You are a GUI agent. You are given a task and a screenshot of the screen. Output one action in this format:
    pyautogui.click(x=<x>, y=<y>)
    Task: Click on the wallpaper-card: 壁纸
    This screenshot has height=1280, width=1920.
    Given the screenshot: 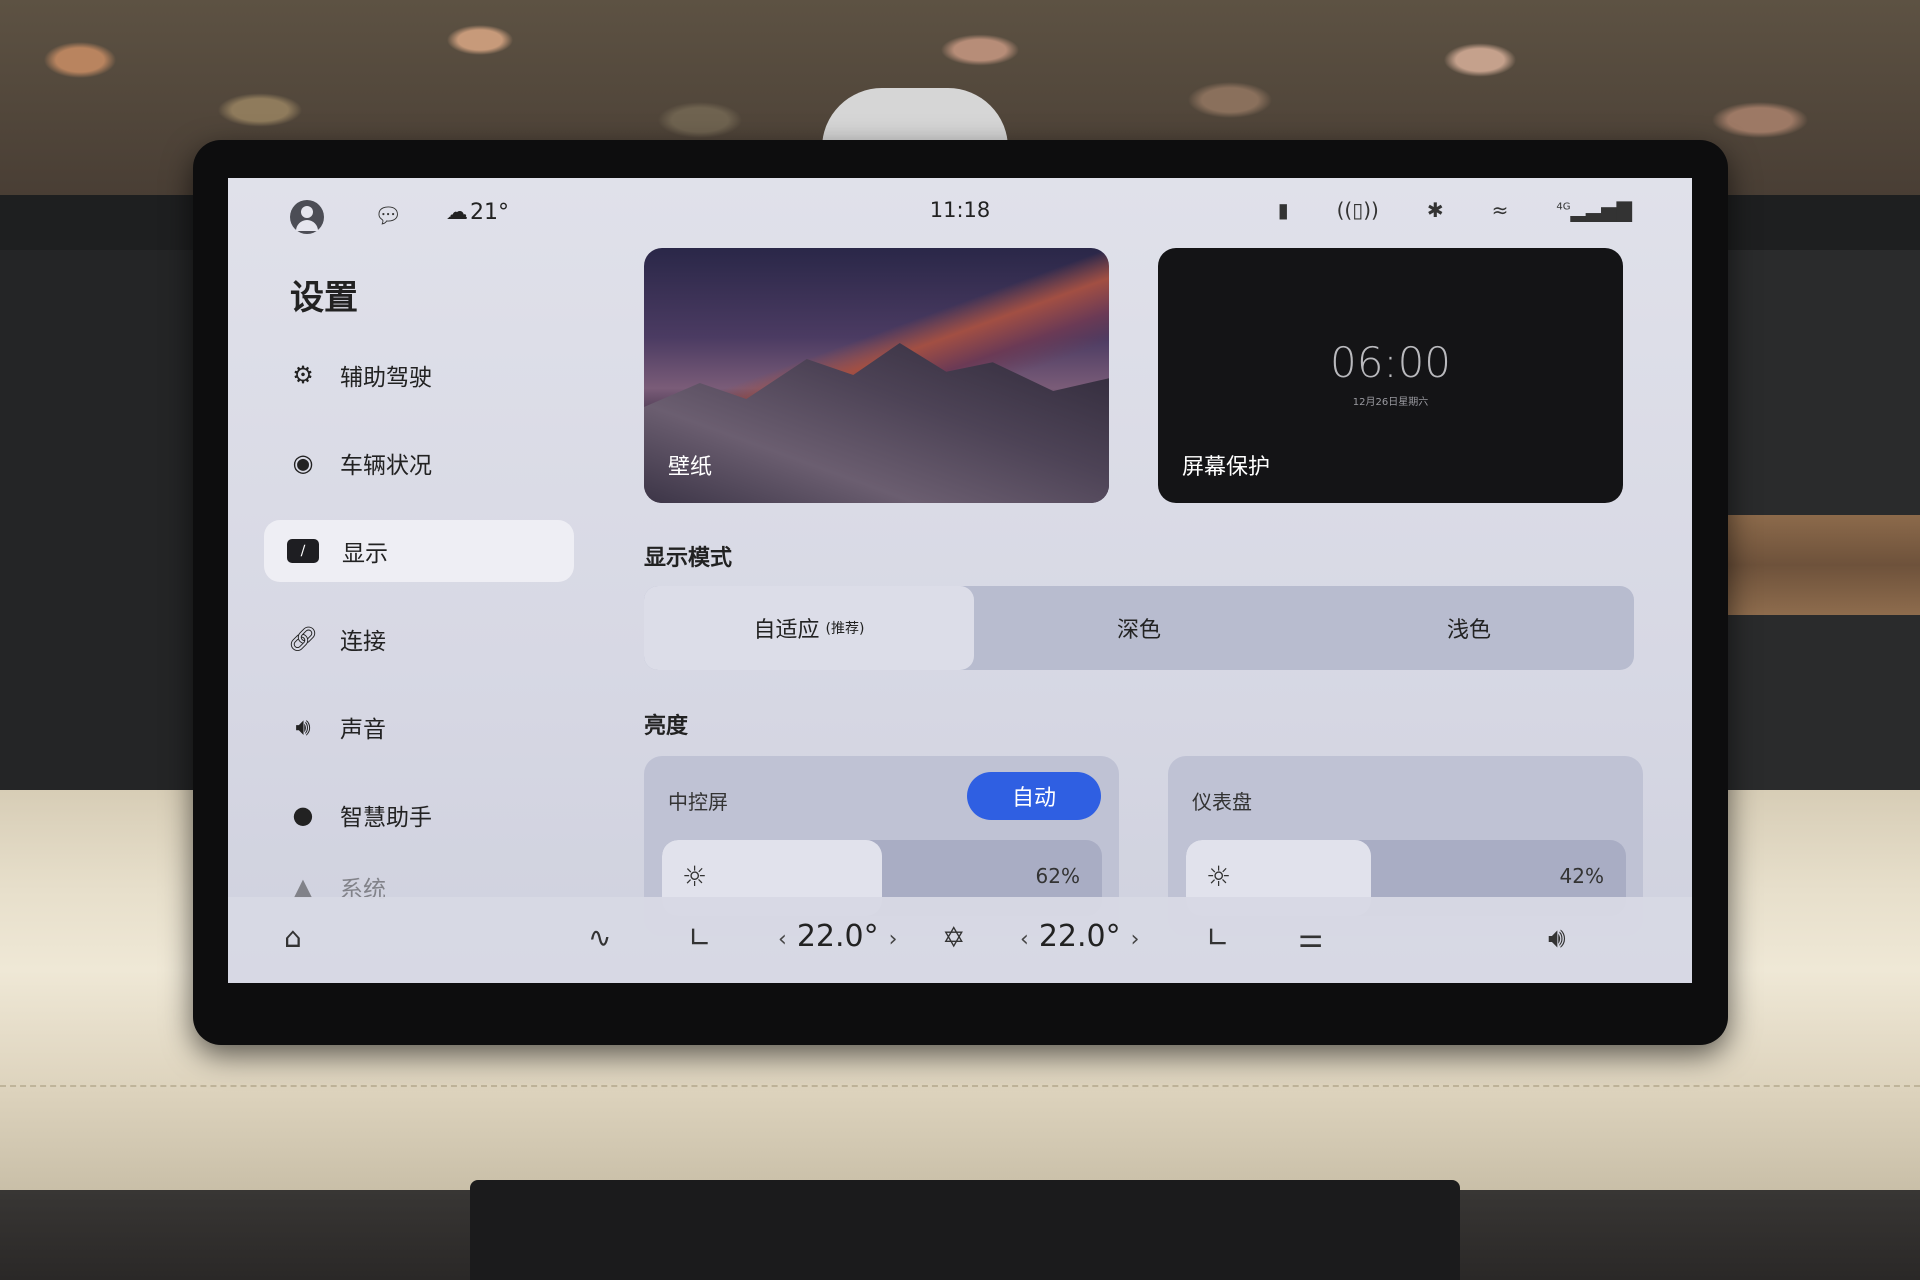 What is the action you would take?
    pyautogui.click(x=876, y=375)
    